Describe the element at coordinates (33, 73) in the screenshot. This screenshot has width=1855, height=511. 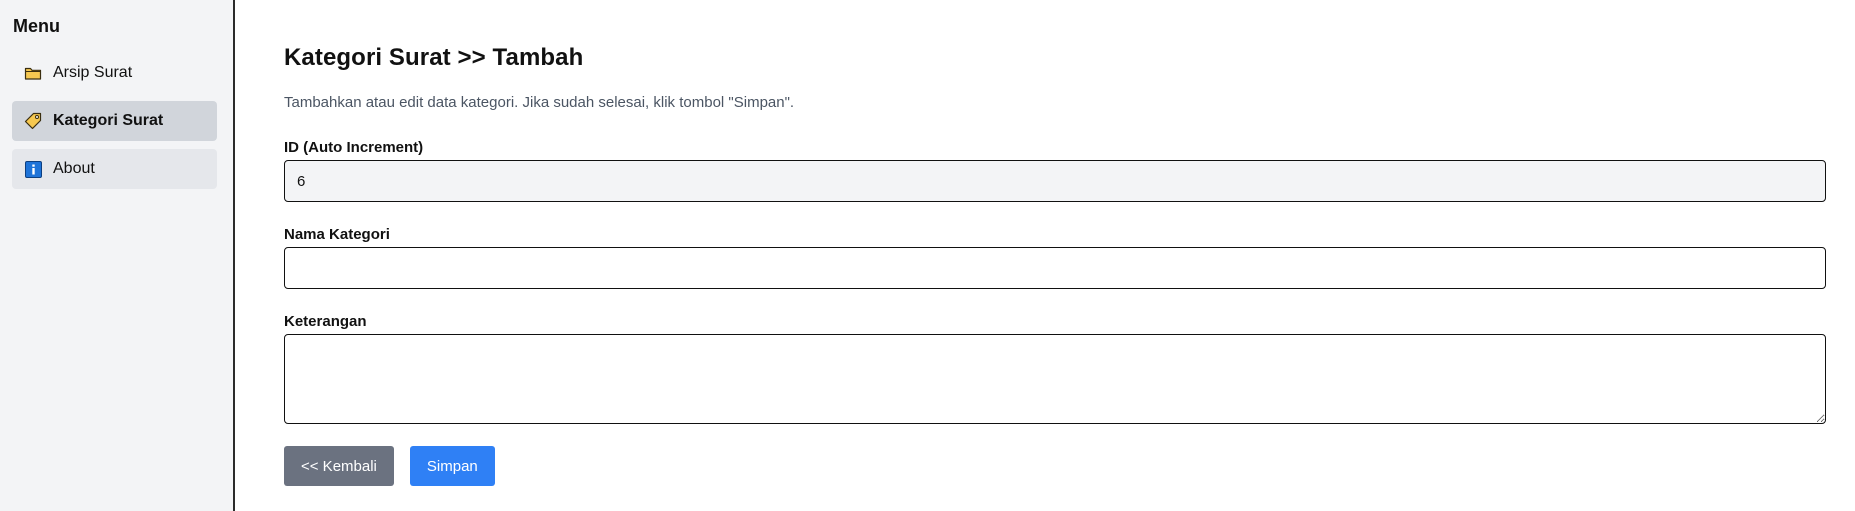
I see `folder-icon` at that location.